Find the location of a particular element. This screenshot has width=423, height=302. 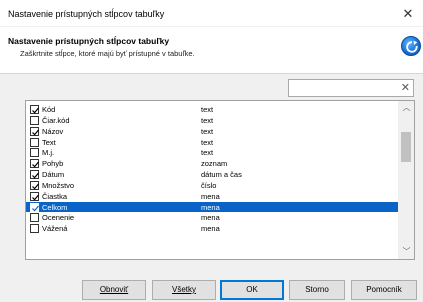

list-item: Vážená mena is located at coordinates (212, 228).